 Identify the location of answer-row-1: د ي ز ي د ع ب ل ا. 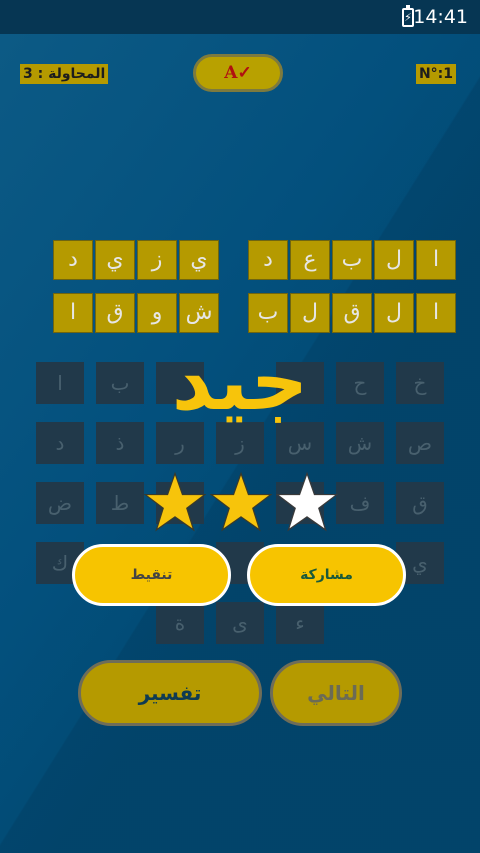
(240, 260).